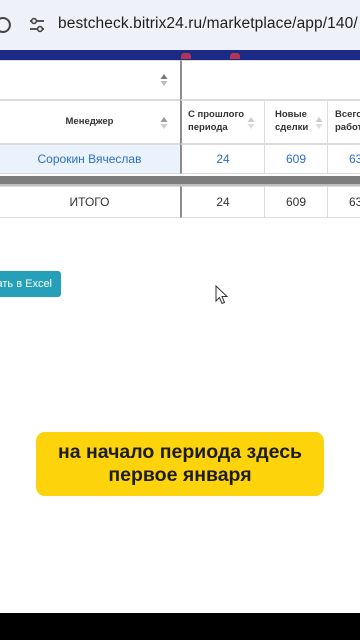 This screenshot has width=360, height=640. What do you see at coordinates (354, 202) in the screenshot?
I see `total-total: 63` at bounding box center [354, 202].